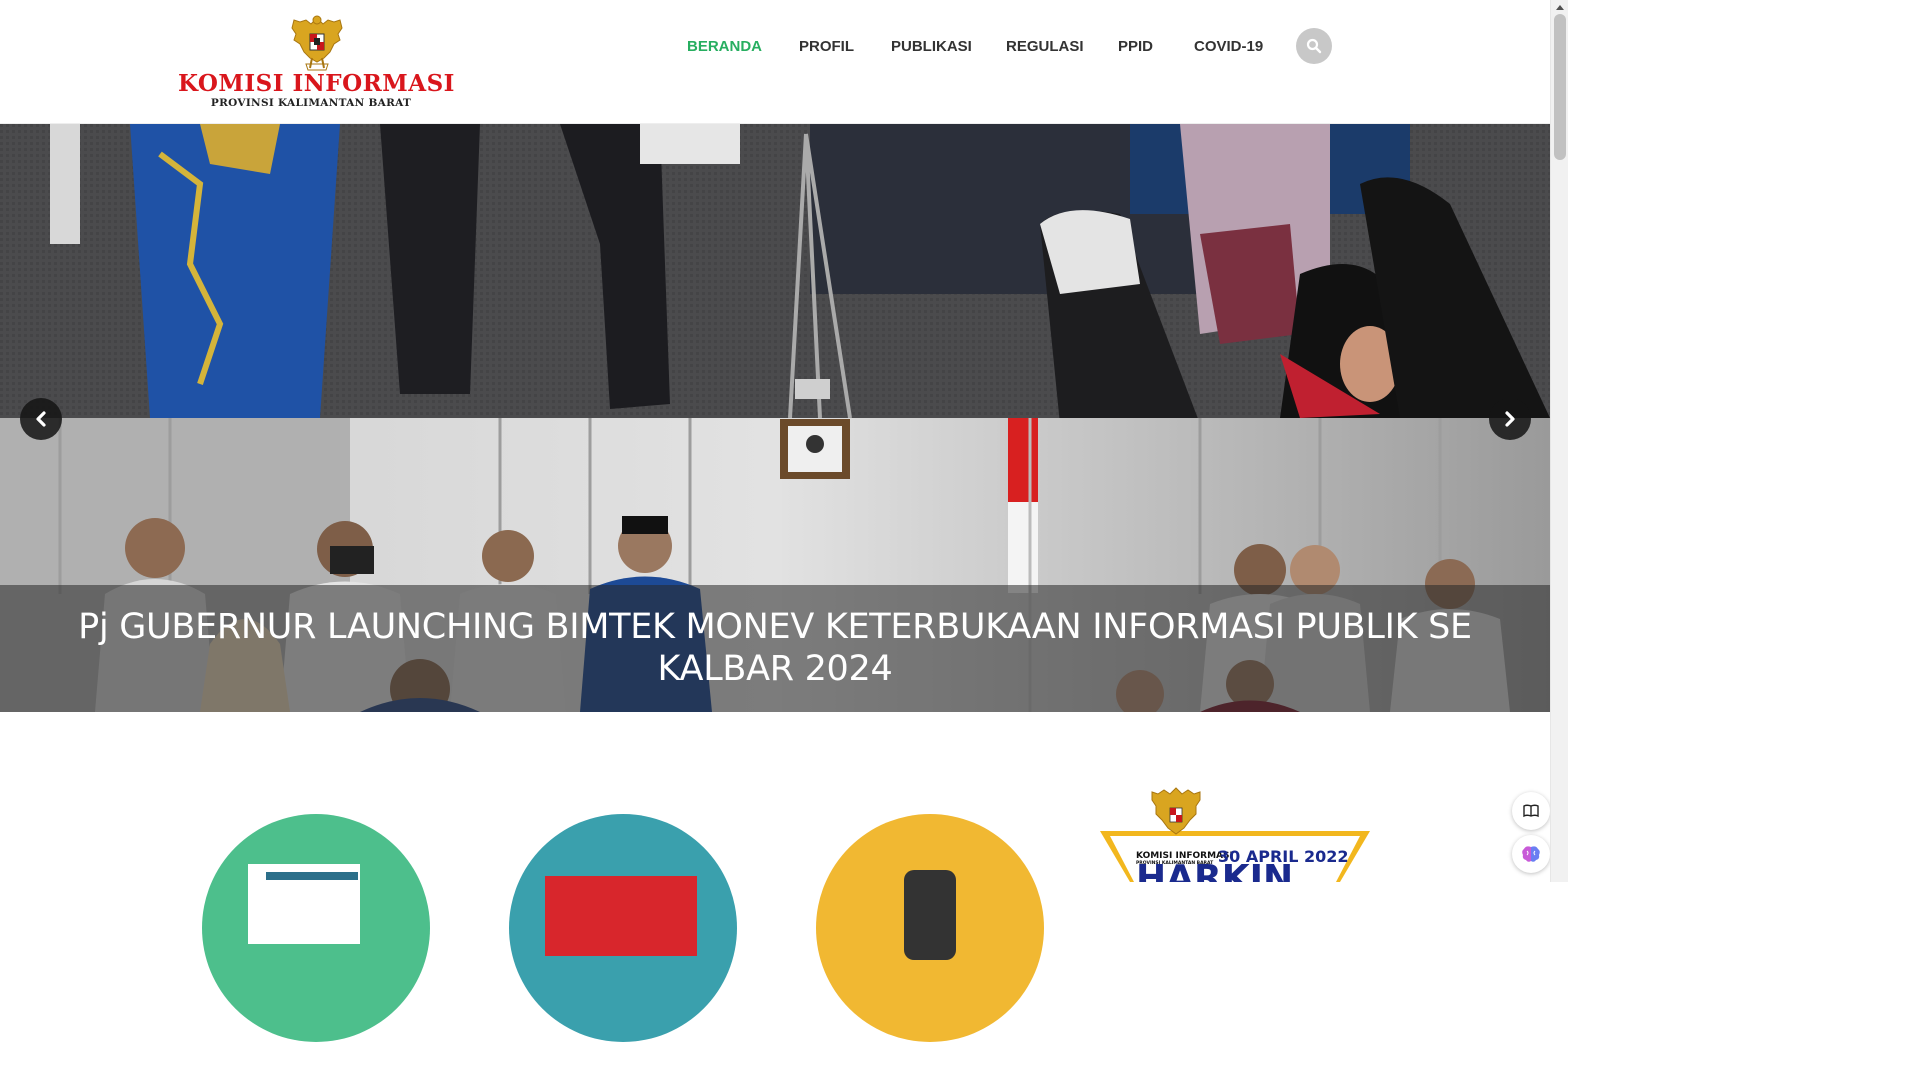 The width and height of the screenshot is (1920, 1080). What do you see at coordinates (317, 43) in the screenshot?
I see `garuda-emblem-icon` at bounding box center [317, 43].